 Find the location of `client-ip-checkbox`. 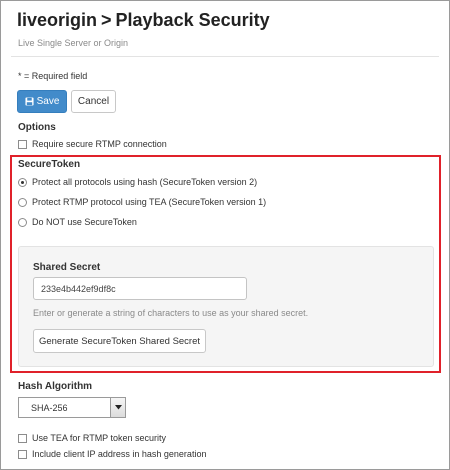

client-ip-checkbox is located at coordinates (22, 454).